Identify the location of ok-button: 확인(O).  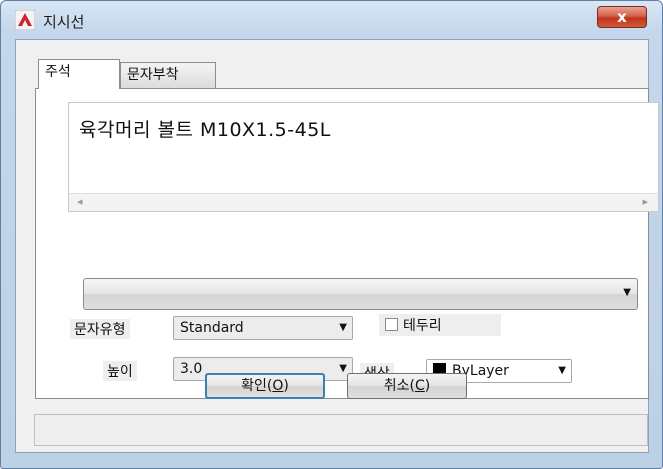
(265, 386).